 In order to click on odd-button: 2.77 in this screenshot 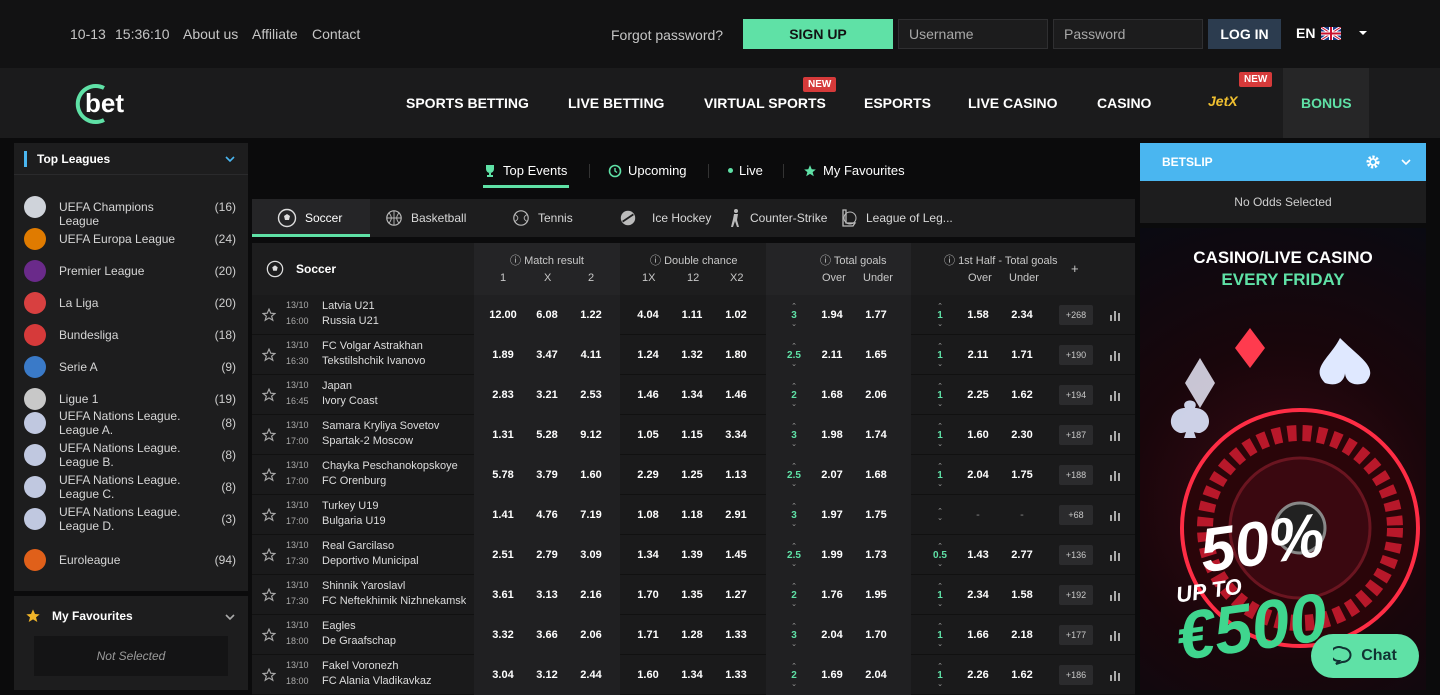, I will do `click(1022, 555)`.